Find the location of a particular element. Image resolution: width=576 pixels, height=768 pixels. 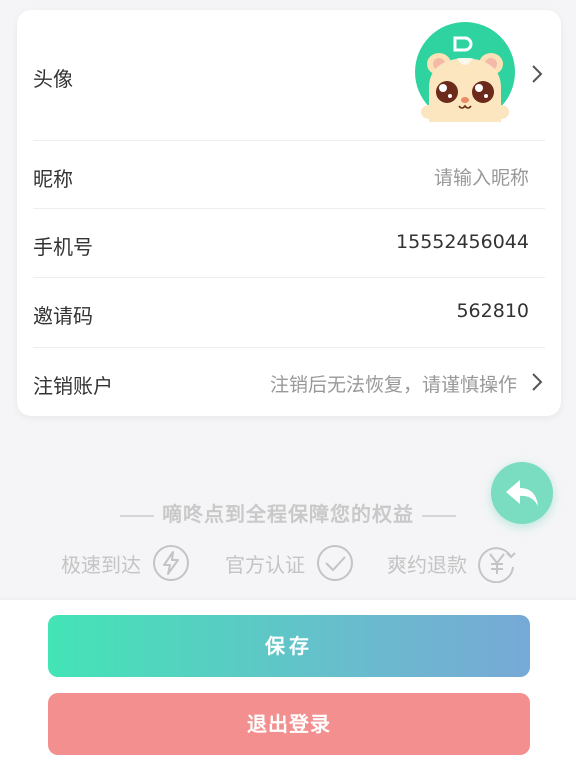

feature-no-show-refund: 爽约退款 is located at coordinates (452, 563).